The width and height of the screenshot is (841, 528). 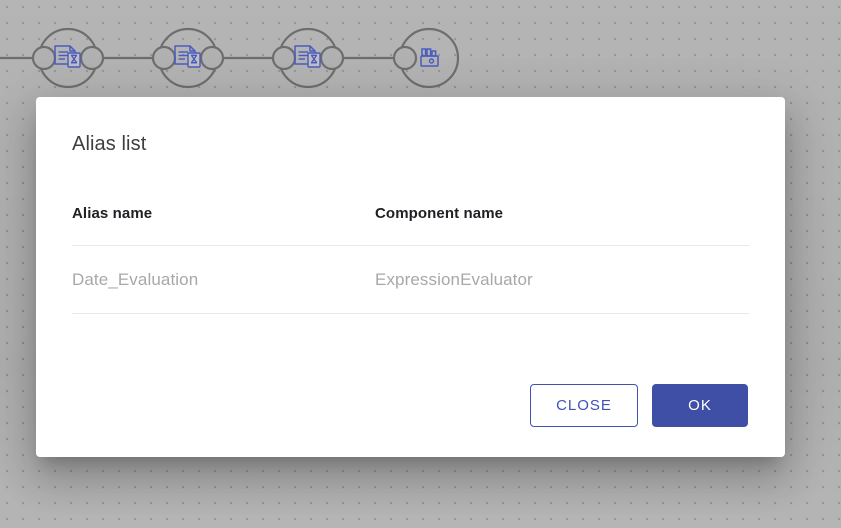 What do you see at coordinates (109, 144) in the screenshot?
I see `dialog-title: Alias list` at bounding box center [109, 144].